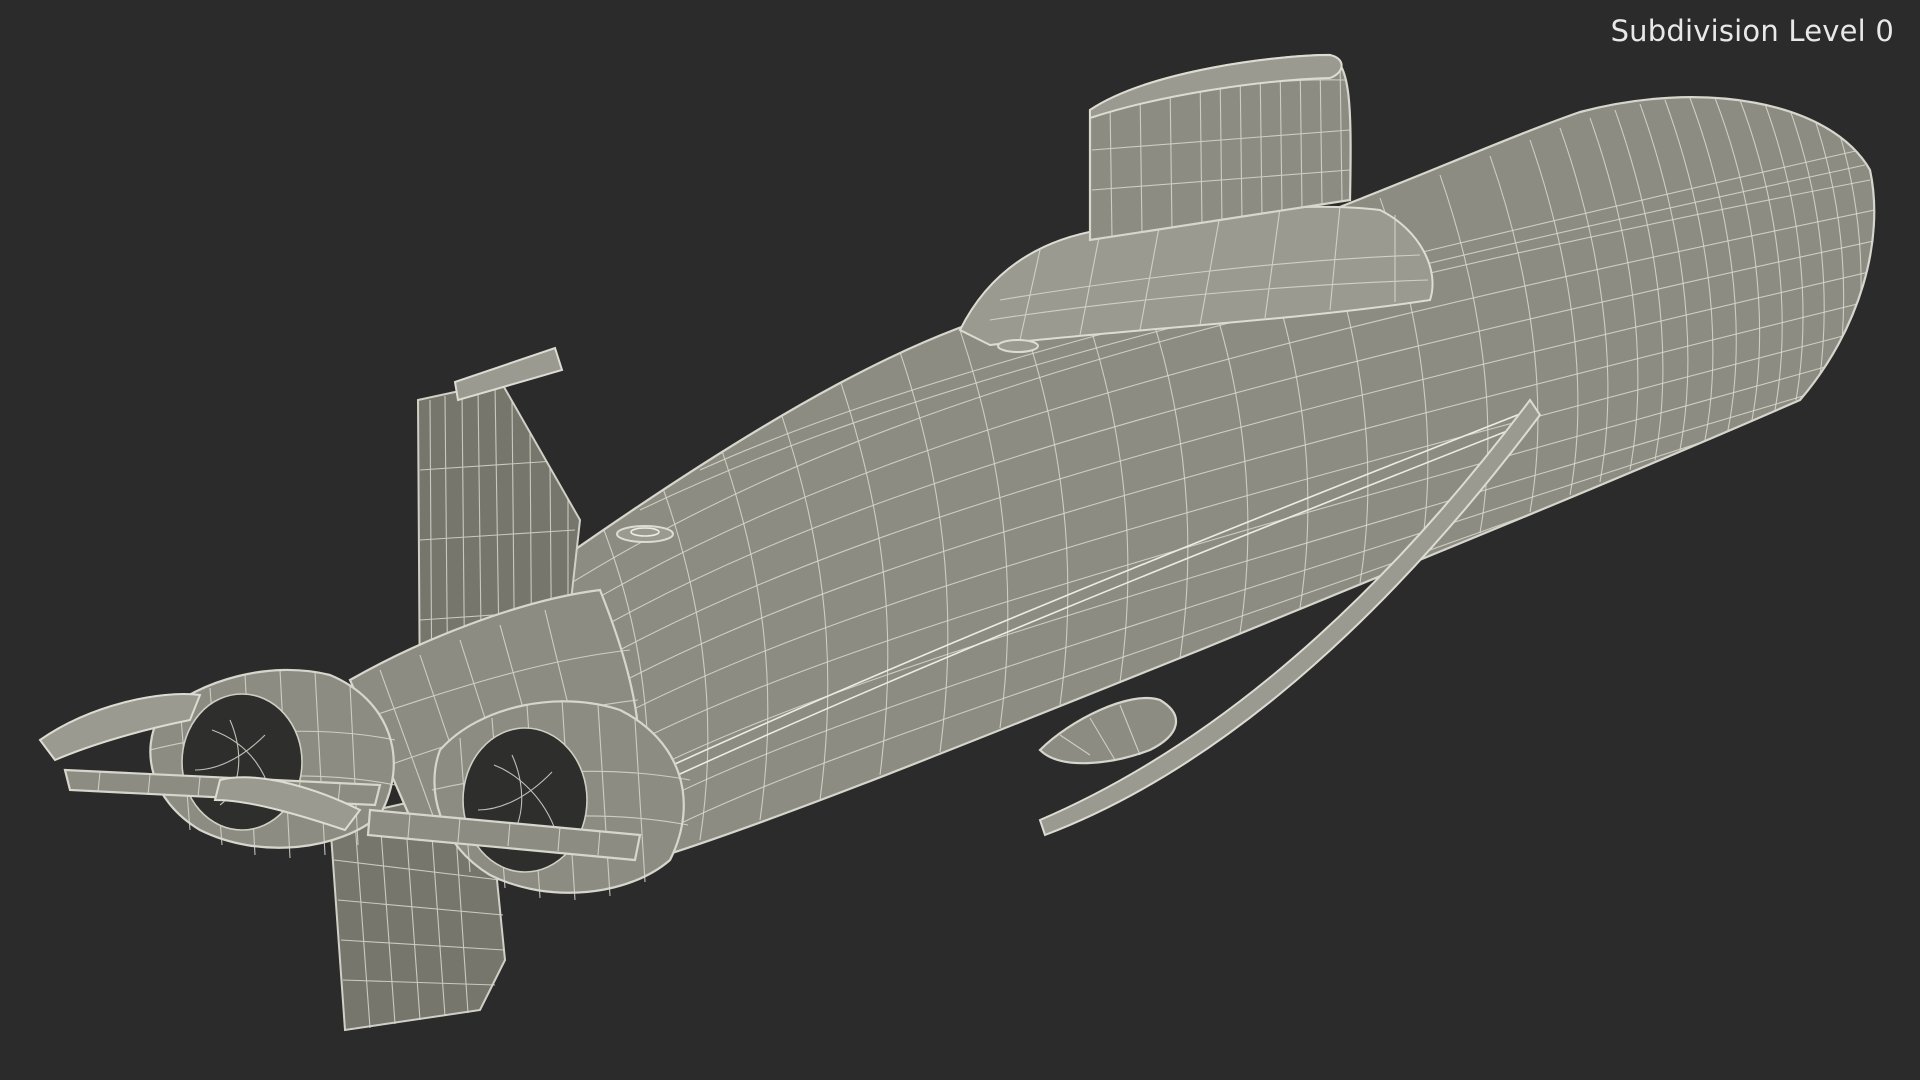 This screenshot has height=1080, width=1920. What do you see at coordinates (1108, 731) in the screenshot?
I see `ventral-pod` at bounding box center [1108, 731].